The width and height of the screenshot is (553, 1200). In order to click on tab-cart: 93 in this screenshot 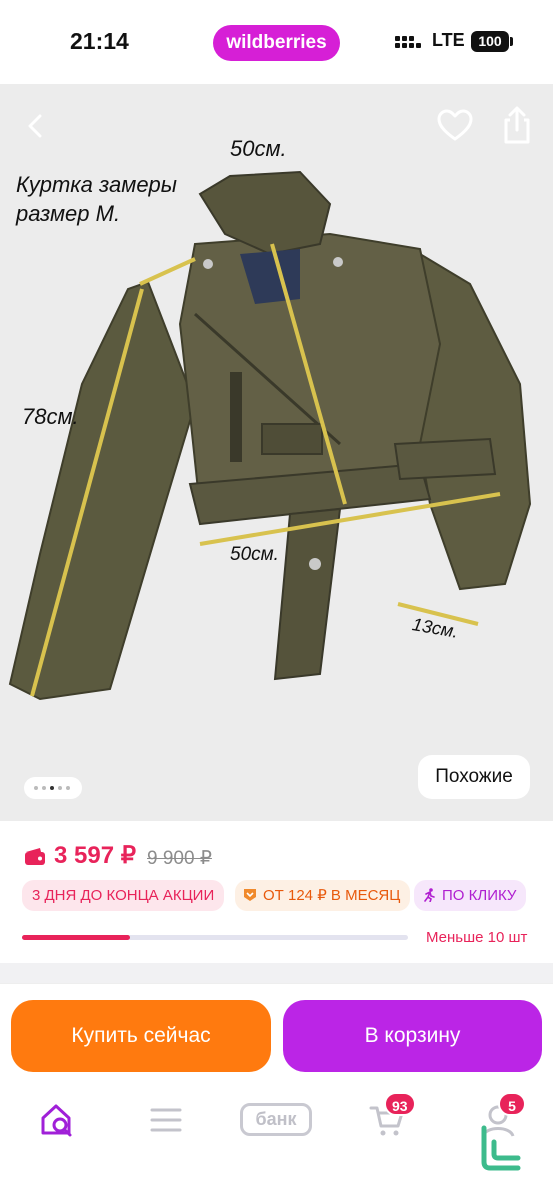, I will do `click(392, 1116)`.